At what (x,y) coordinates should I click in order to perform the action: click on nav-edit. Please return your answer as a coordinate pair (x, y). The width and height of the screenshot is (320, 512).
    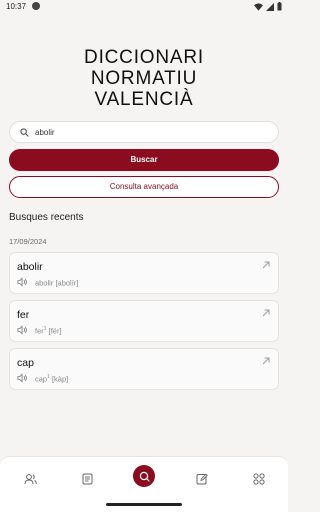
    Looking at the image, I should click on (202, 479).